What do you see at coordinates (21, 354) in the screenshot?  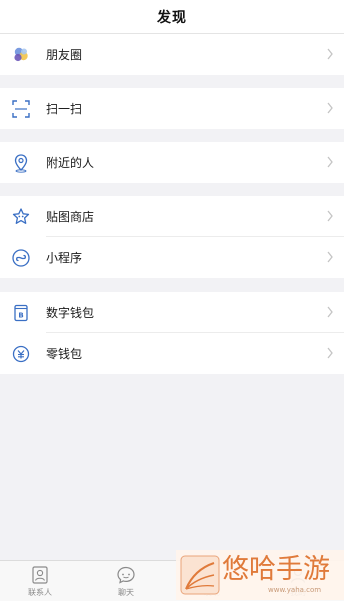 I see `change-wallet-icon` at bounding box center [21, 354].